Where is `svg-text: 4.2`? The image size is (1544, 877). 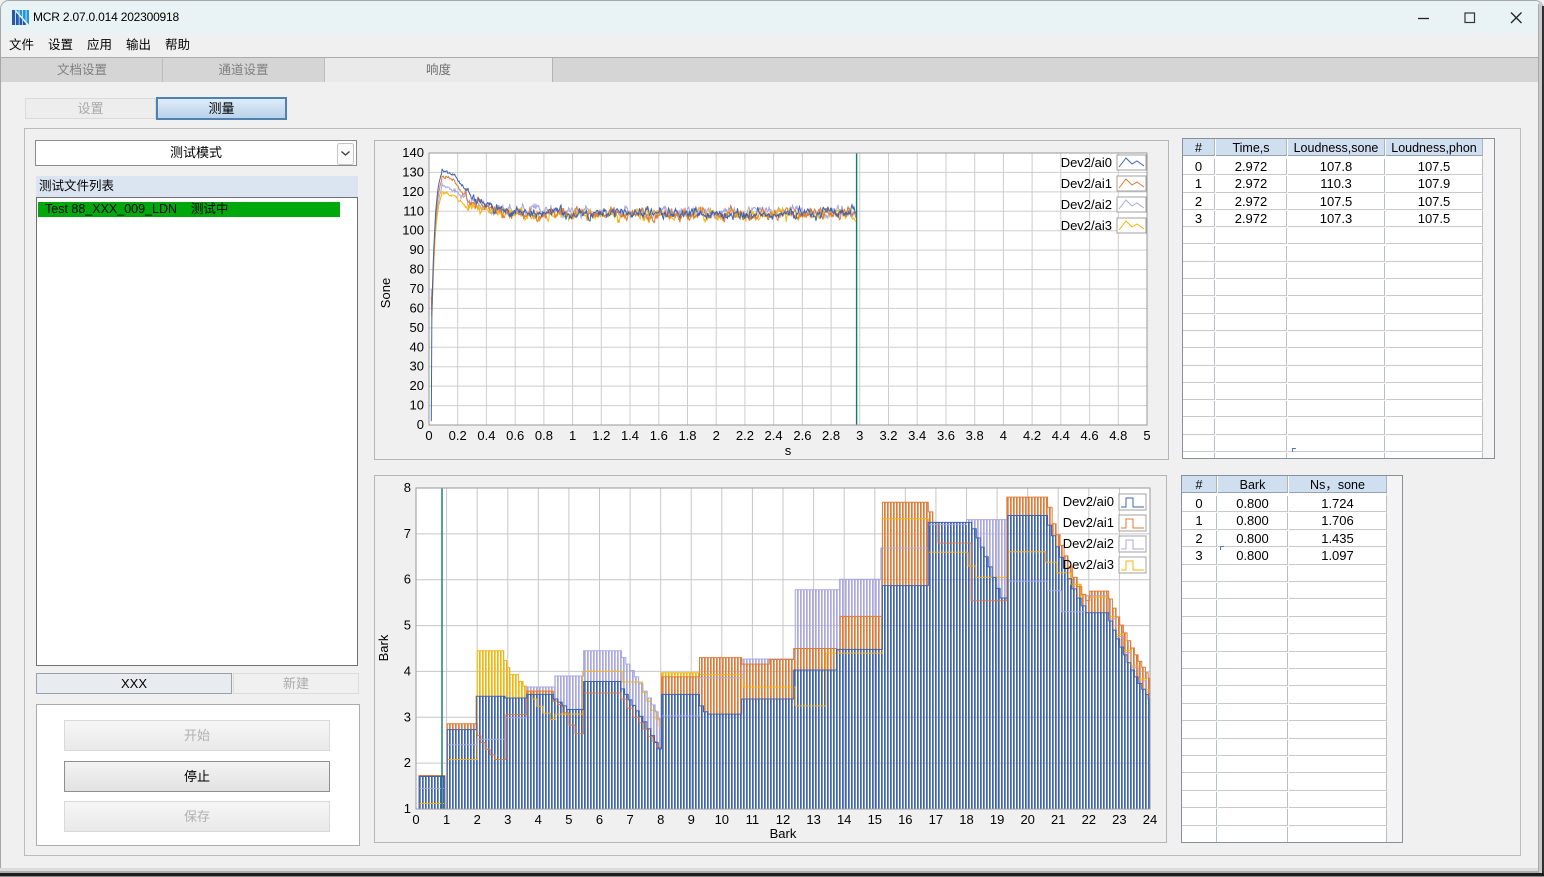
svg-text: 4.2 is located at coordinates (1032, 435).